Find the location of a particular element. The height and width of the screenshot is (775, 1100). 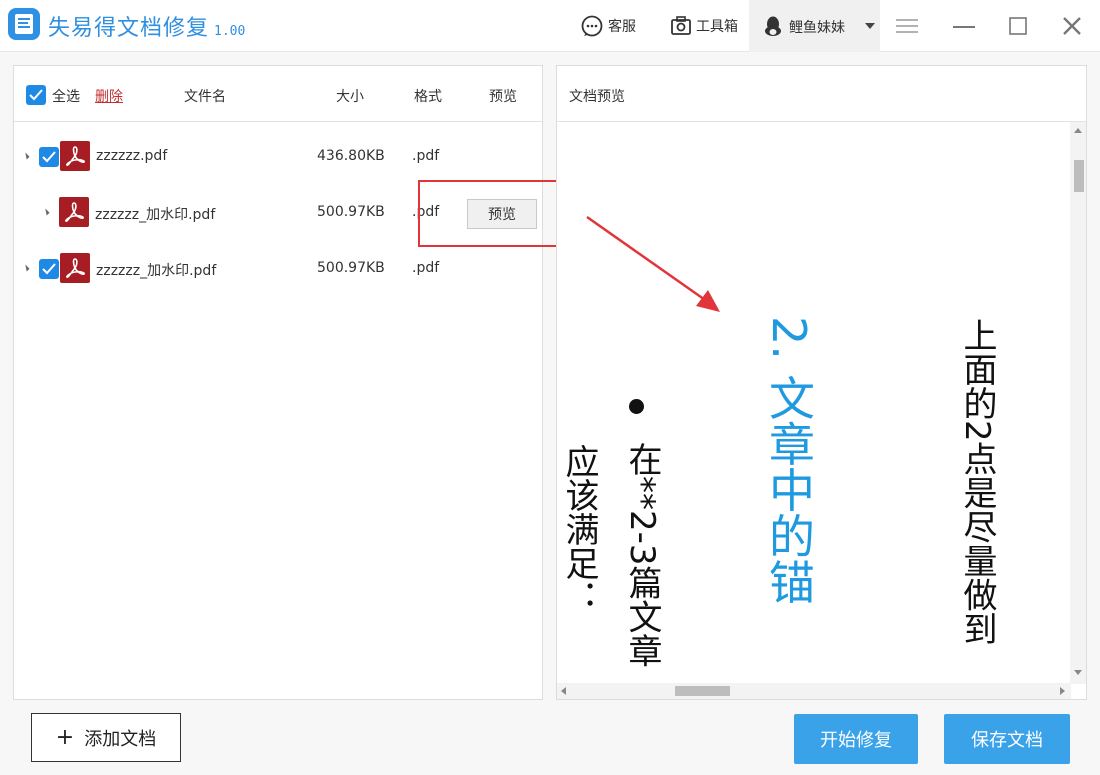

add-document-button: + 添加文档 is located at coordinates (106, 737).